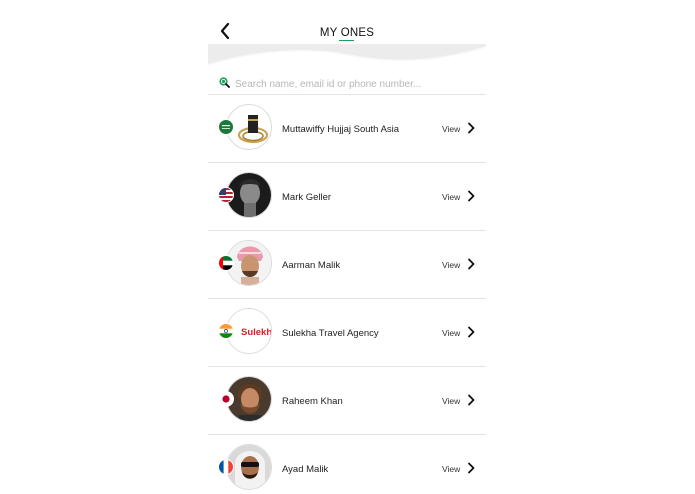 The image size is (695, 494). Describe the element at coordinates (347, 265) in the screenshot. I see `list-item: Aarman Malik View` at that location.